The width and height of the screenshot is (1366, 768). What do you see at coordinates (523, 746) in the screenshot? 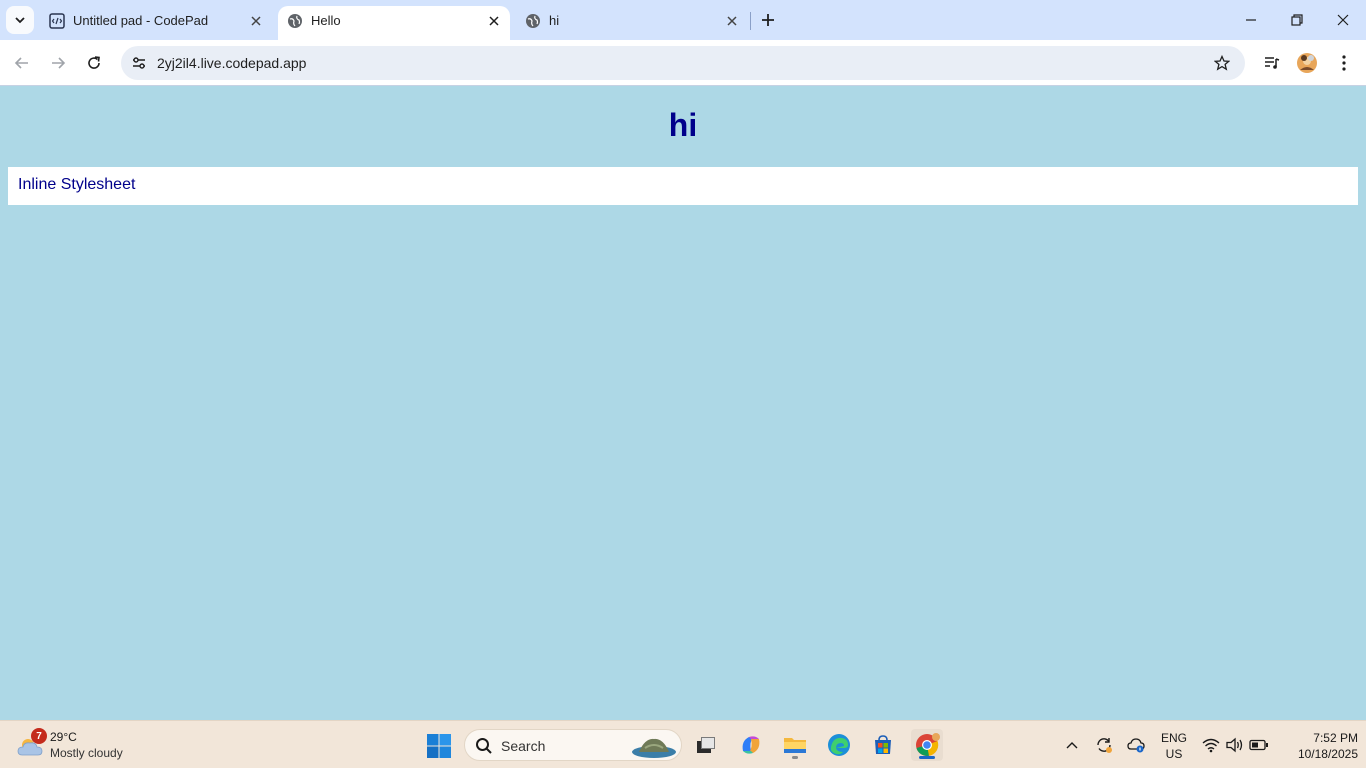
I see `search-placeholder: Search` at bounding box center [523, 746].